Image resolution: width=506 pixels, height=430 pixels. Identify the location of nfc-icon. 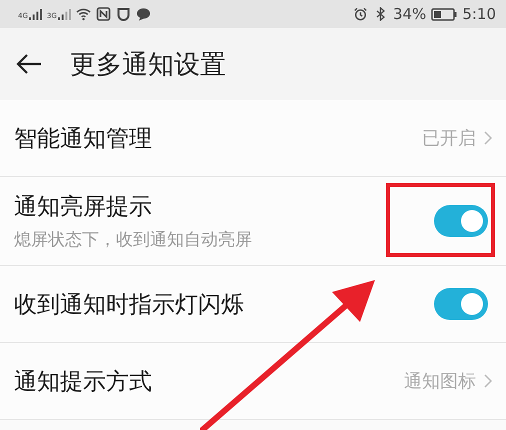
(103, 14).